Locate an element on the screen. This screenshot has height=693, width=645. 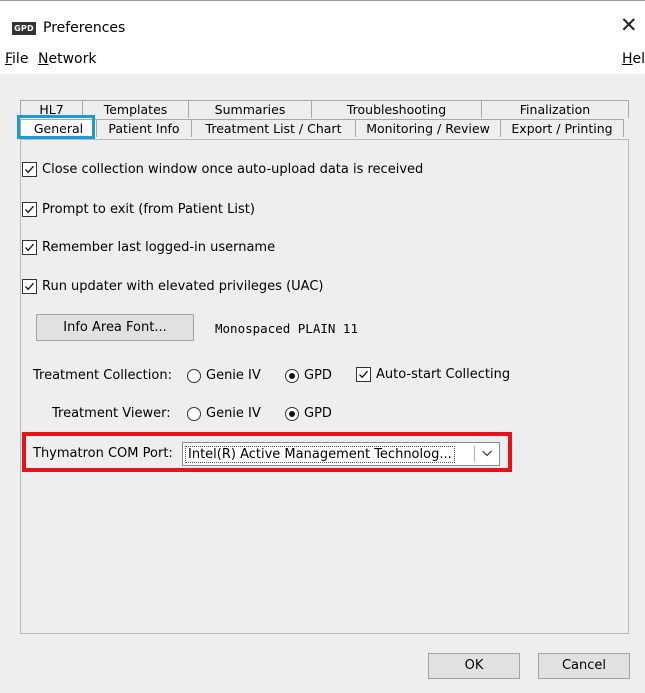
font-value-label: Monospaced PLAIN 11 is located at coordinates (286, 328).